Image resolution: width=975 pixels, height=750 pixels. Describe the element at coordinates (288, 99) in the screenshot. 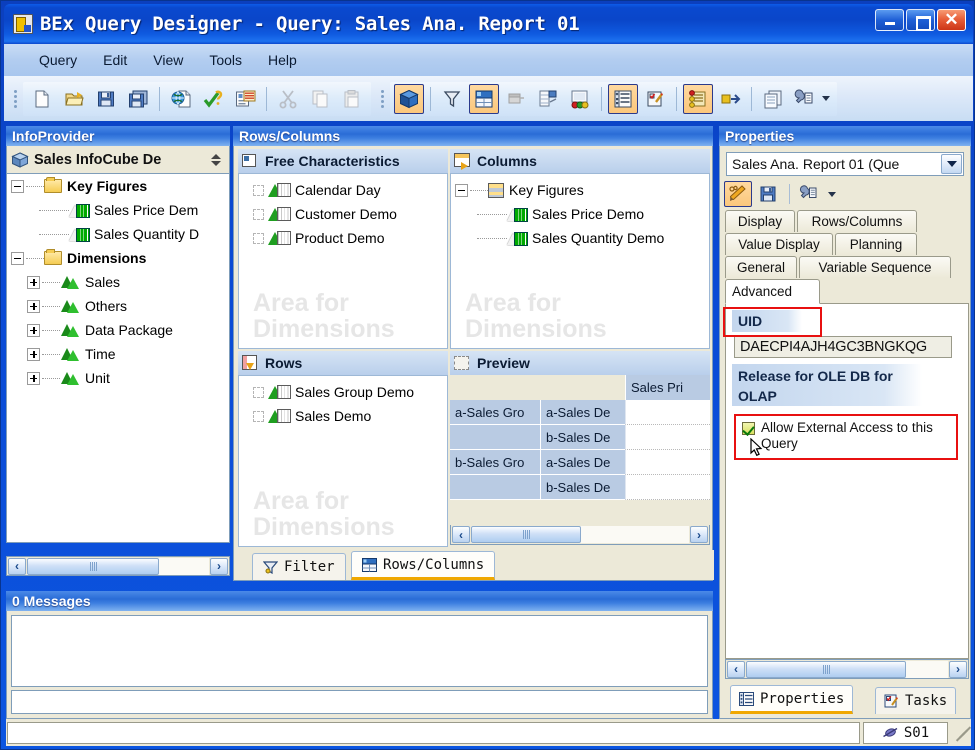

I see `cut-icon` at that location.